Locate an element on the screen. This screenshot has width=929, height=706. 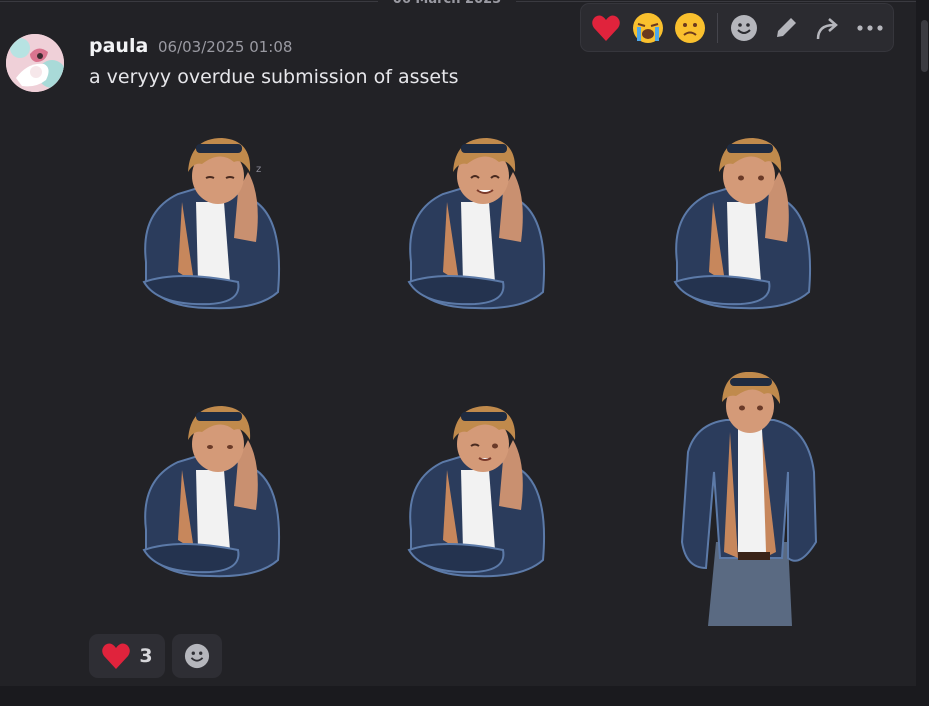
date-divider-line-left is located at coordinates (189, 1).